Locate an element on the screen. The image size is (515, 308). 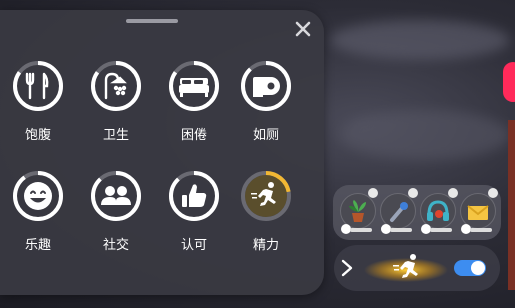
need-fun: 乐趣 is located at coordinates (38, 211).